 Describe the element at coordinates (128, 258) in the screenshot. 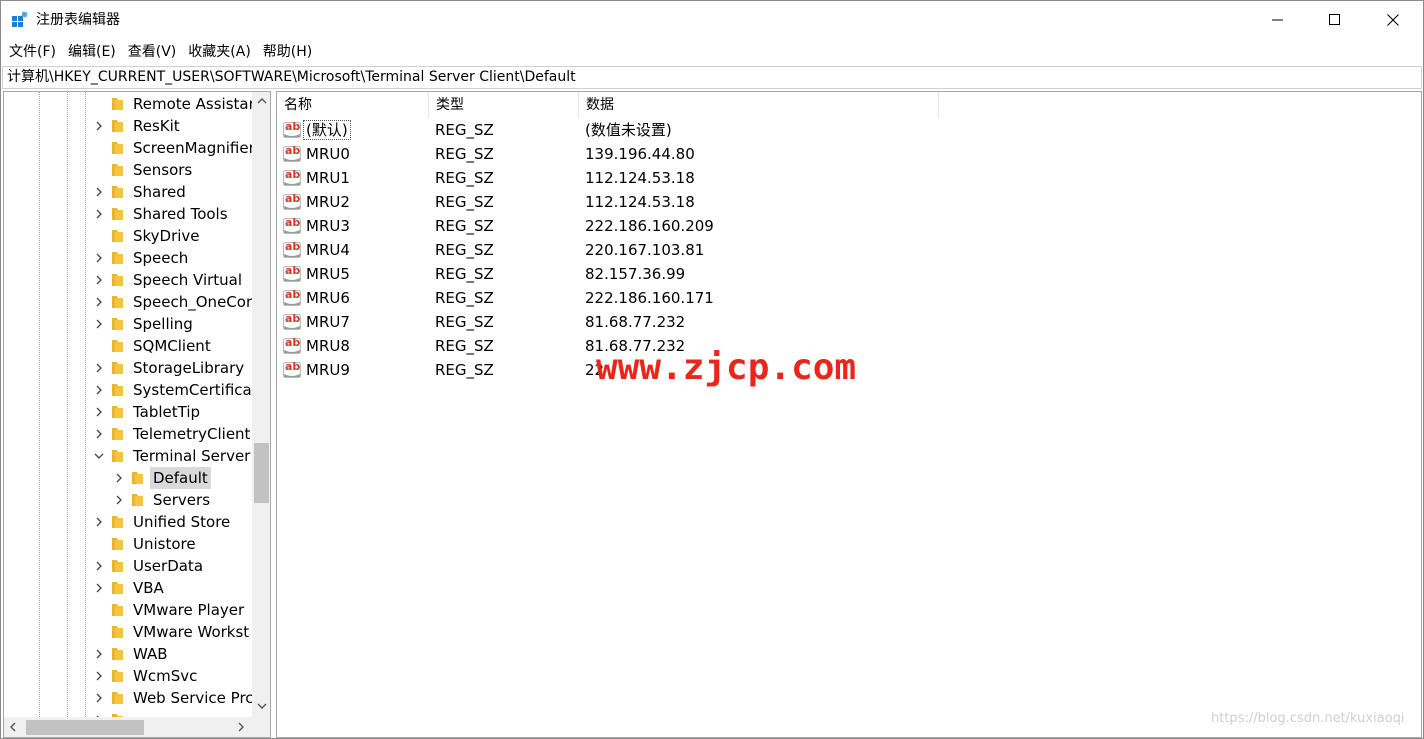

I see `tree-item: Speech` at that location.